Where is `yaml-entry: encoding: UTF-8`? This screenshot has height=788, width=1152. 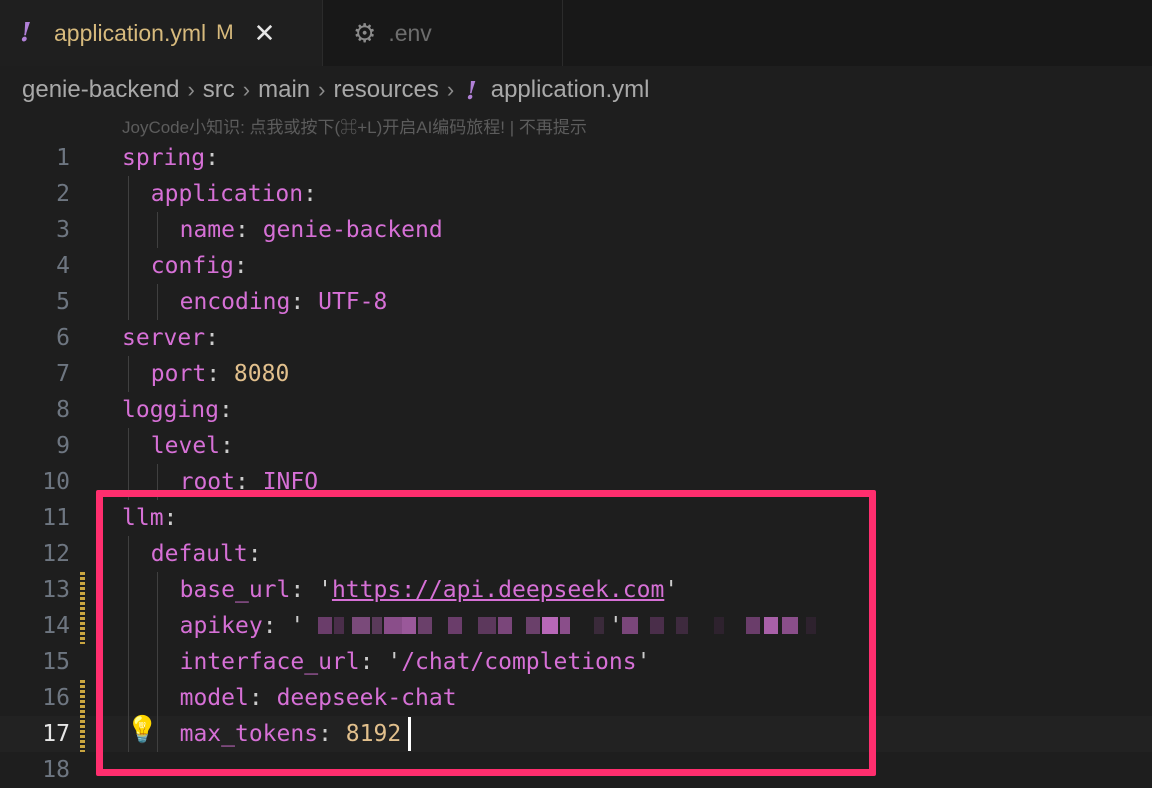 yaml-entry: encoding: UTF-8 is located at coordinates (284, 302).